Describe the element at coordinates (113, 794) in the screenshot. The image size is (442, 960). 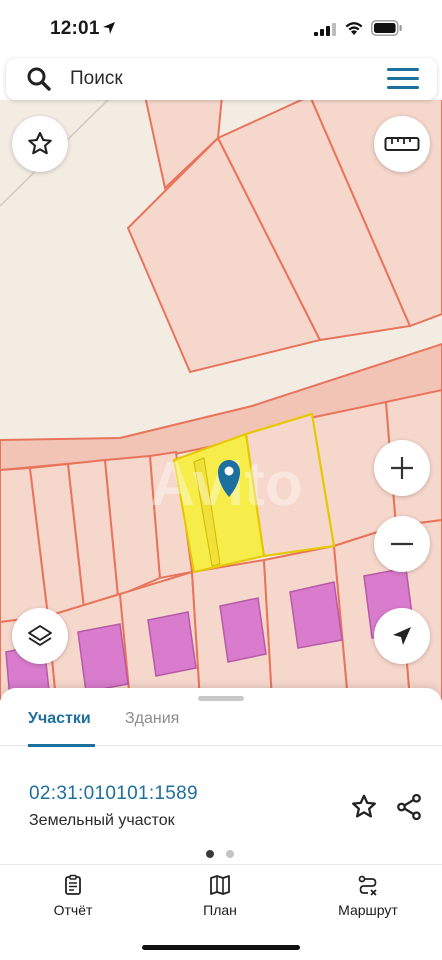
I see `cadastral-number: 02:31:010101:1589` at that location.